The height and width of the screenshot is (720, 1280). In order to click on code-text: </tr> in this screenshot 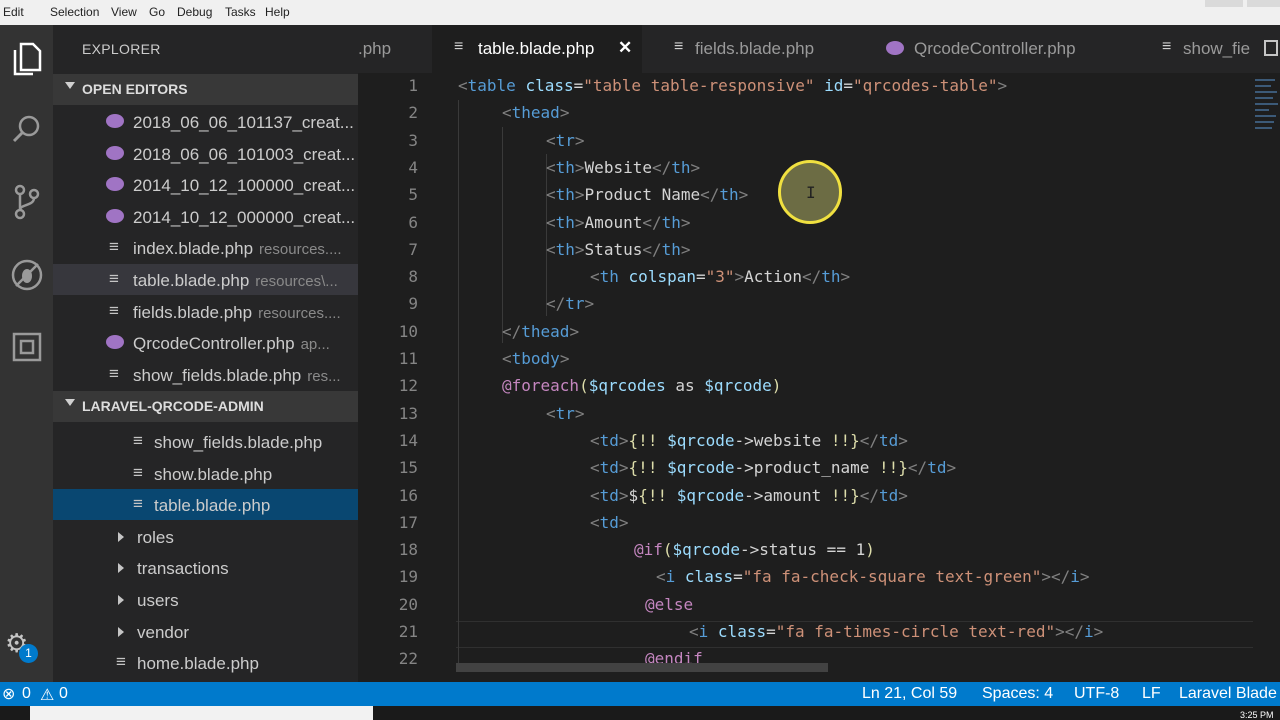, I will do `click(570, 303)`.